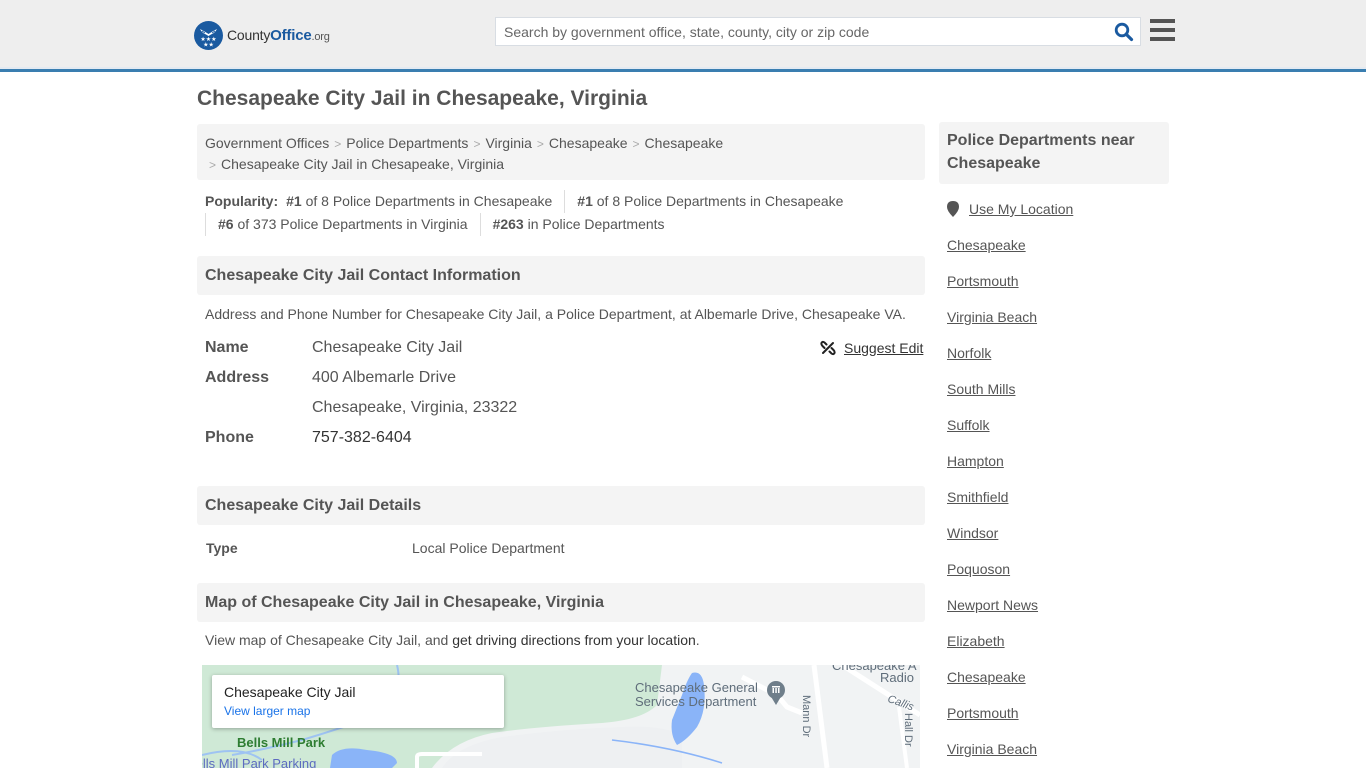  I want to click on eagle-stars-icon: ★★★ ★★, so click(208, 35).